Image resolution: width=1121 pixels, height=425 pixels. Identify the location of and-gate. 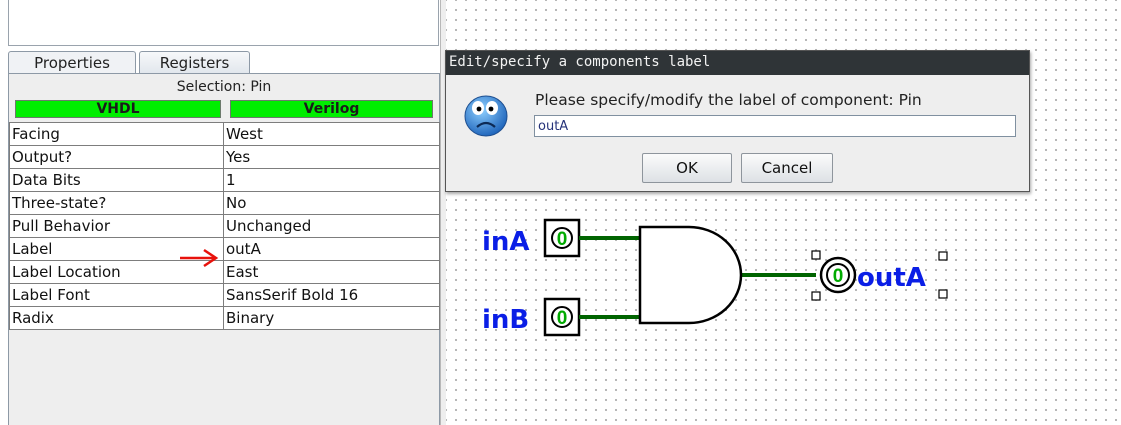
(690, 275).